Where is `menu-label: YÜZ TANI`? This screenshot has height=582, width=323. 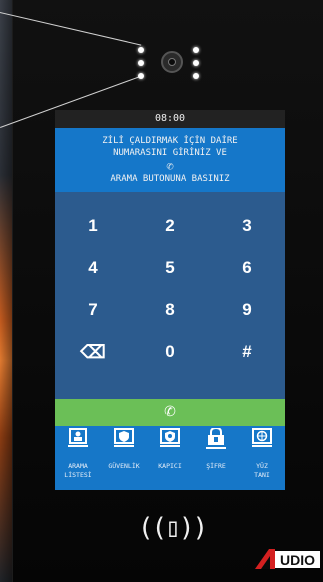 menu-label: YÜZ TANI is located at coordinates (262, 470).